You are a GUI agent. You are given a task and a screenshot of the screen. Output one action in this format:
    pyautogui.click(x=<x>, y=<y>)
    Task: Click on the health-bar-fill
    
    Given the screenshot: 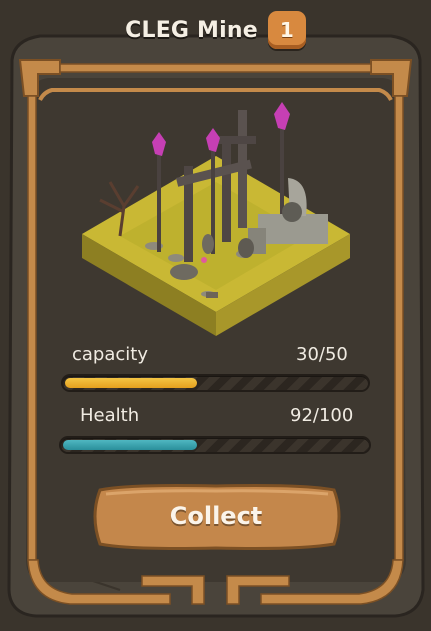 What is the action you would take?
    pyautogui.click(x=130, y=445)
    